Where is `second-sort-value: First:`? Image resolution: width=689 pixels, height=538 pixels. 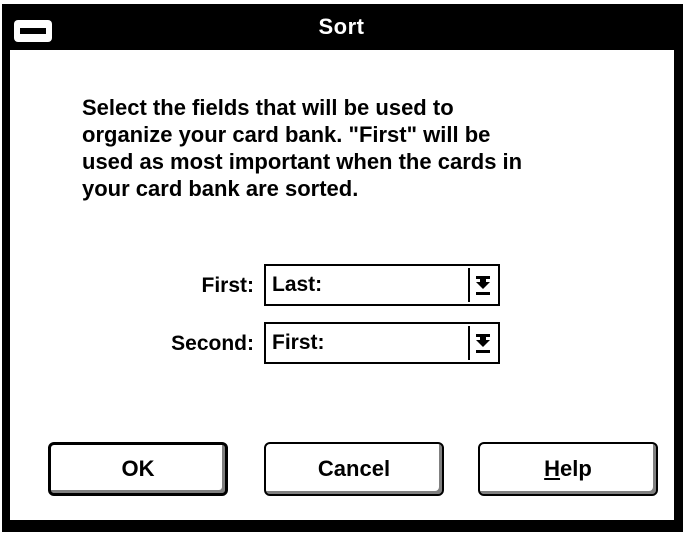
second-sort-value: First: is located at coordinates (298, 342).